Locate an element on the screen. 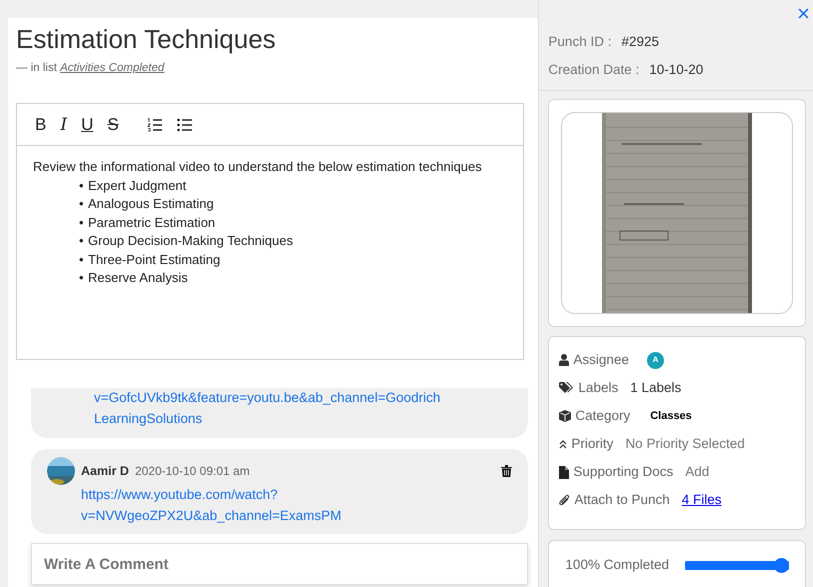 Image resolution: width=813 pixels, height=587 pixels. category-label: Category is located at coordinates (602, 415).